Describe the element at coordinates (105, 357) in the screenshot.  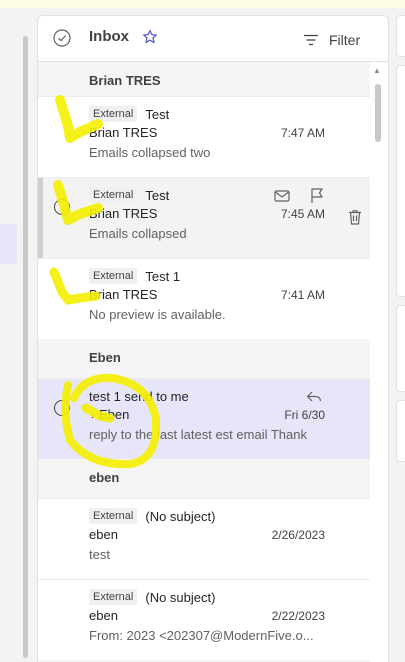
I see `group-header-label: Eben` at that location.